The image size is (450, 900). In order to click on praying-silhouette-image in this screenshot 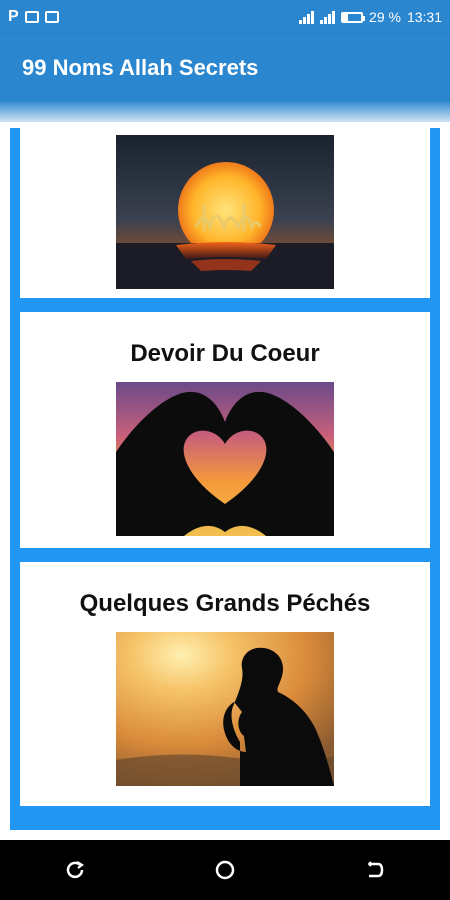, I will do `click(225, 709)`.